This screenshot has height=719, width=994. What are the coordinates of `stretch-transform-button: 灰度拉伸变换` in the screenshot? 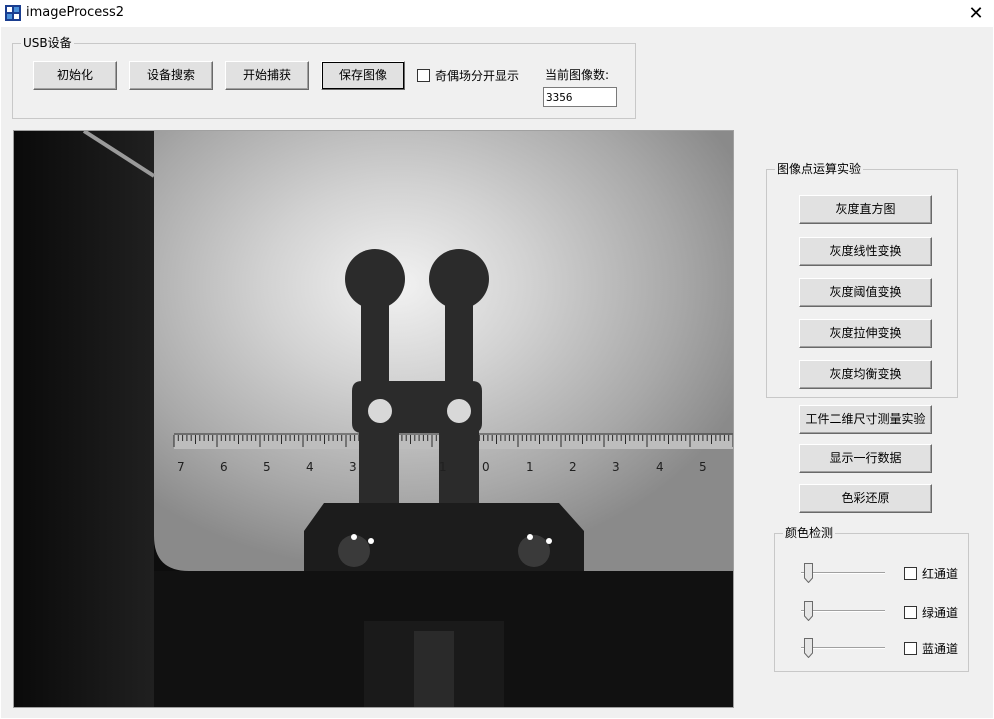 It's located at (865, 333).